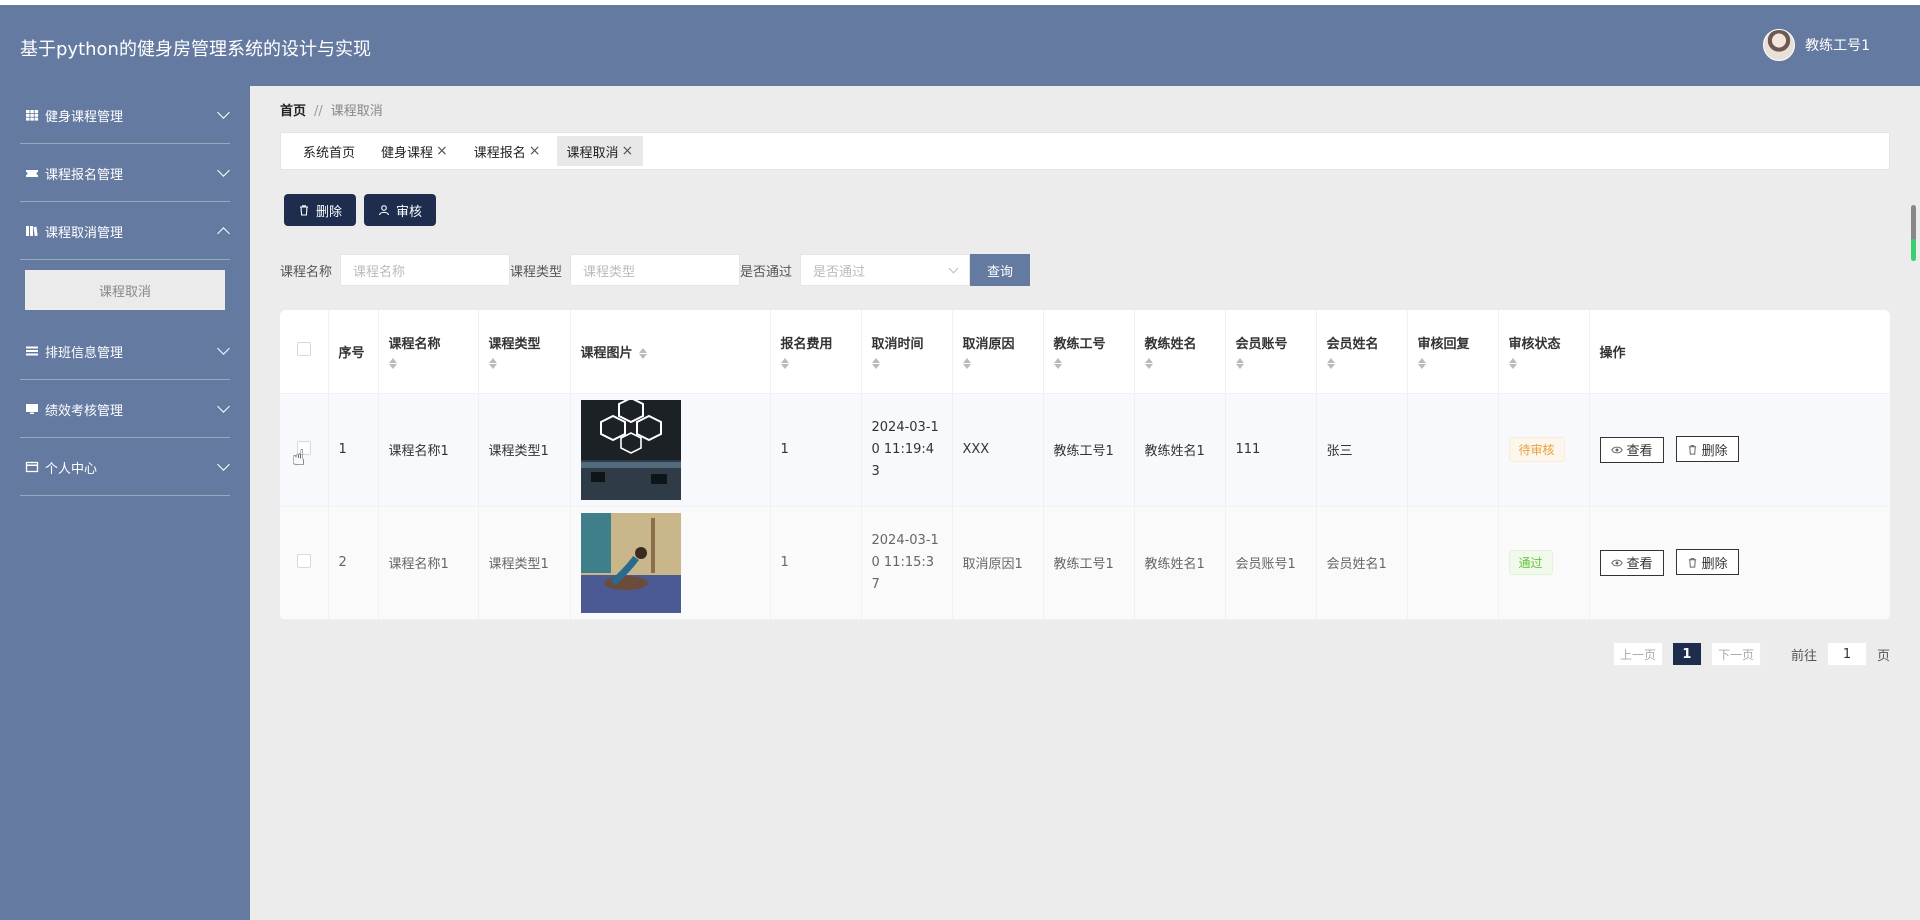 The image size is (1920, 920). I want to click on column-header: 审核状态, so click(1544, 352).